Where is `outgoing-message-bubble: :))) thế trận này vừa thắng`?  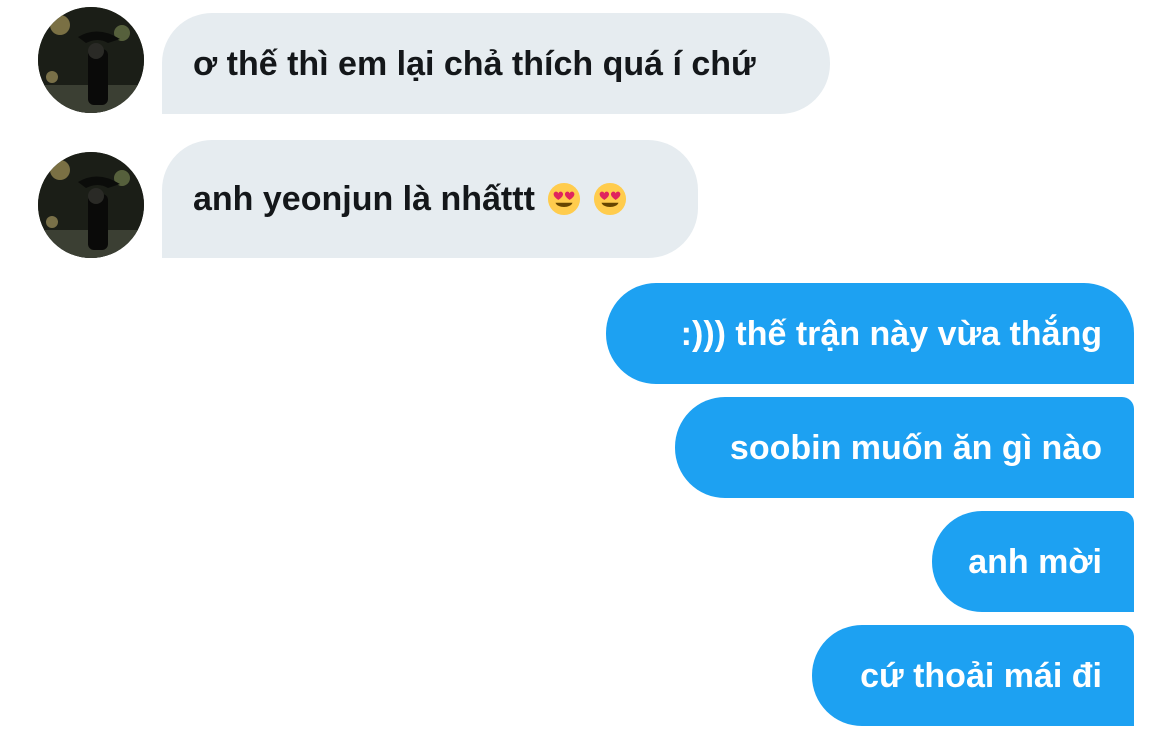 outgoing-message-bubble: :))) thế trận này vừa thắng is located at coordinates (870, 333).